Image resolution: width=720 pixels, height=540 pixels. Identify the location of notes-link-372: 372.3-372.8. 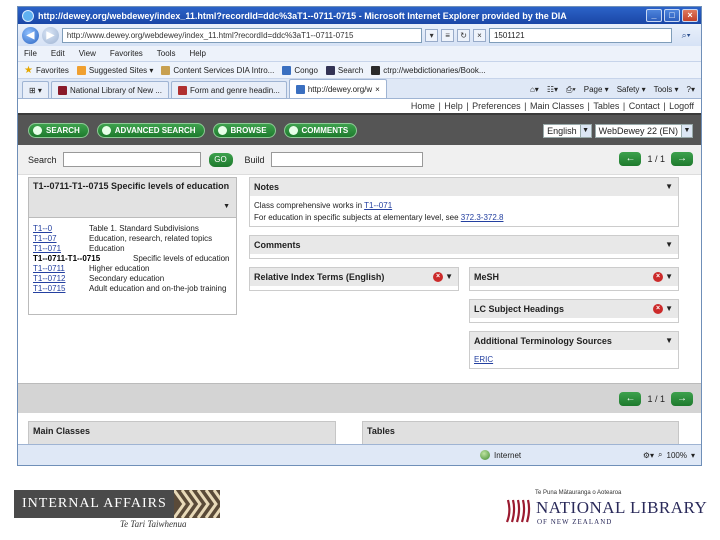
(482, 217).